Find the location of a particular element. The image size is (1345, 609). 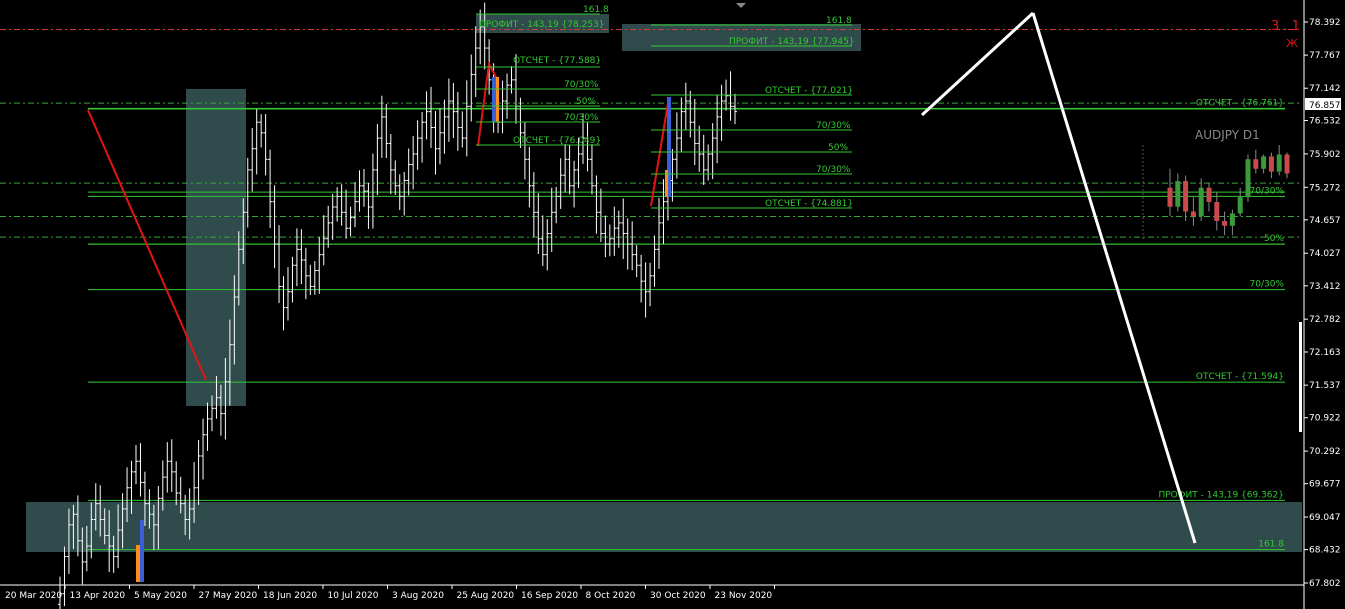

price-tick-label: 72.163 is located at coordinates (1325, 353).